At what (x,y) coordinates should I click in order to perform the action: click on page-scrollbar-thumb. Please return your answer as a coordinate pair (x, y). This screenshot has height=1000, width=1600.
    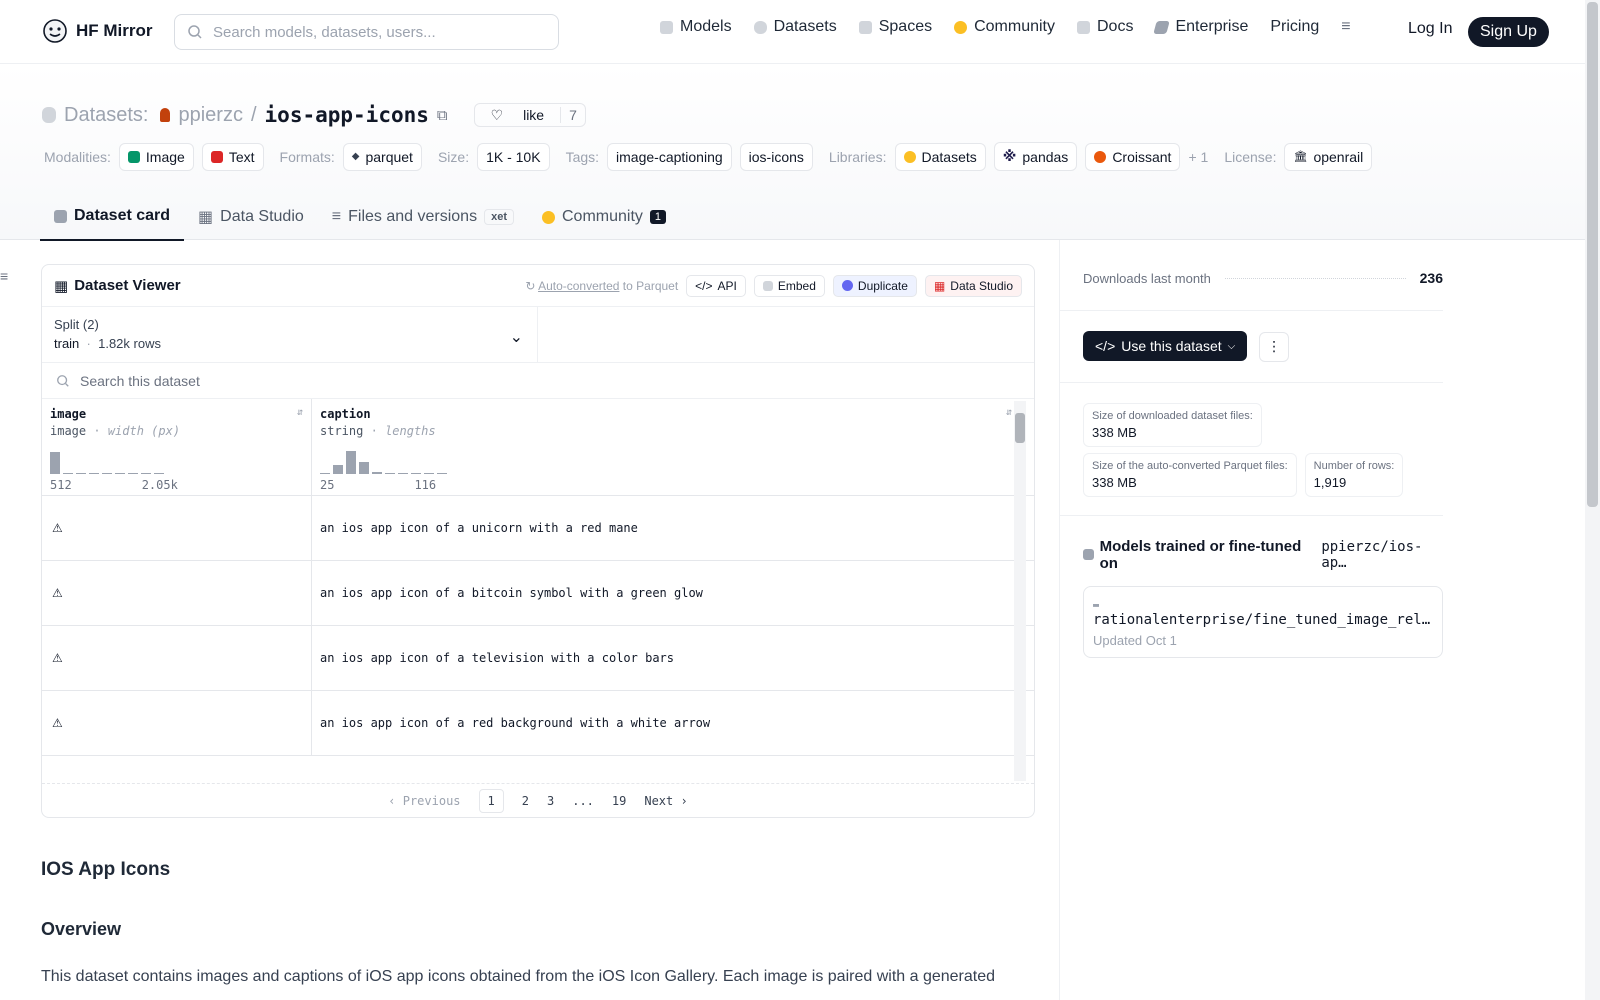
    Looking at the image, I should click on (1592, 254).